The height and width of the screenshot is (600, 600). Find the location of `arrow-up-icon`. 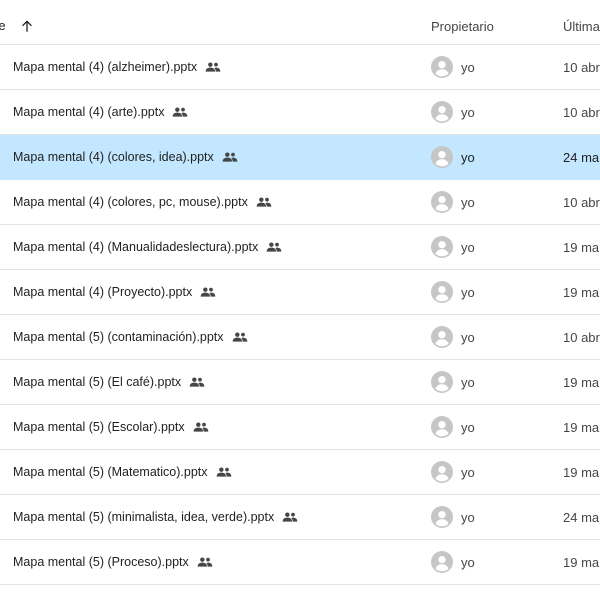

arrow-up-icon is located at coordinates (27, 26).